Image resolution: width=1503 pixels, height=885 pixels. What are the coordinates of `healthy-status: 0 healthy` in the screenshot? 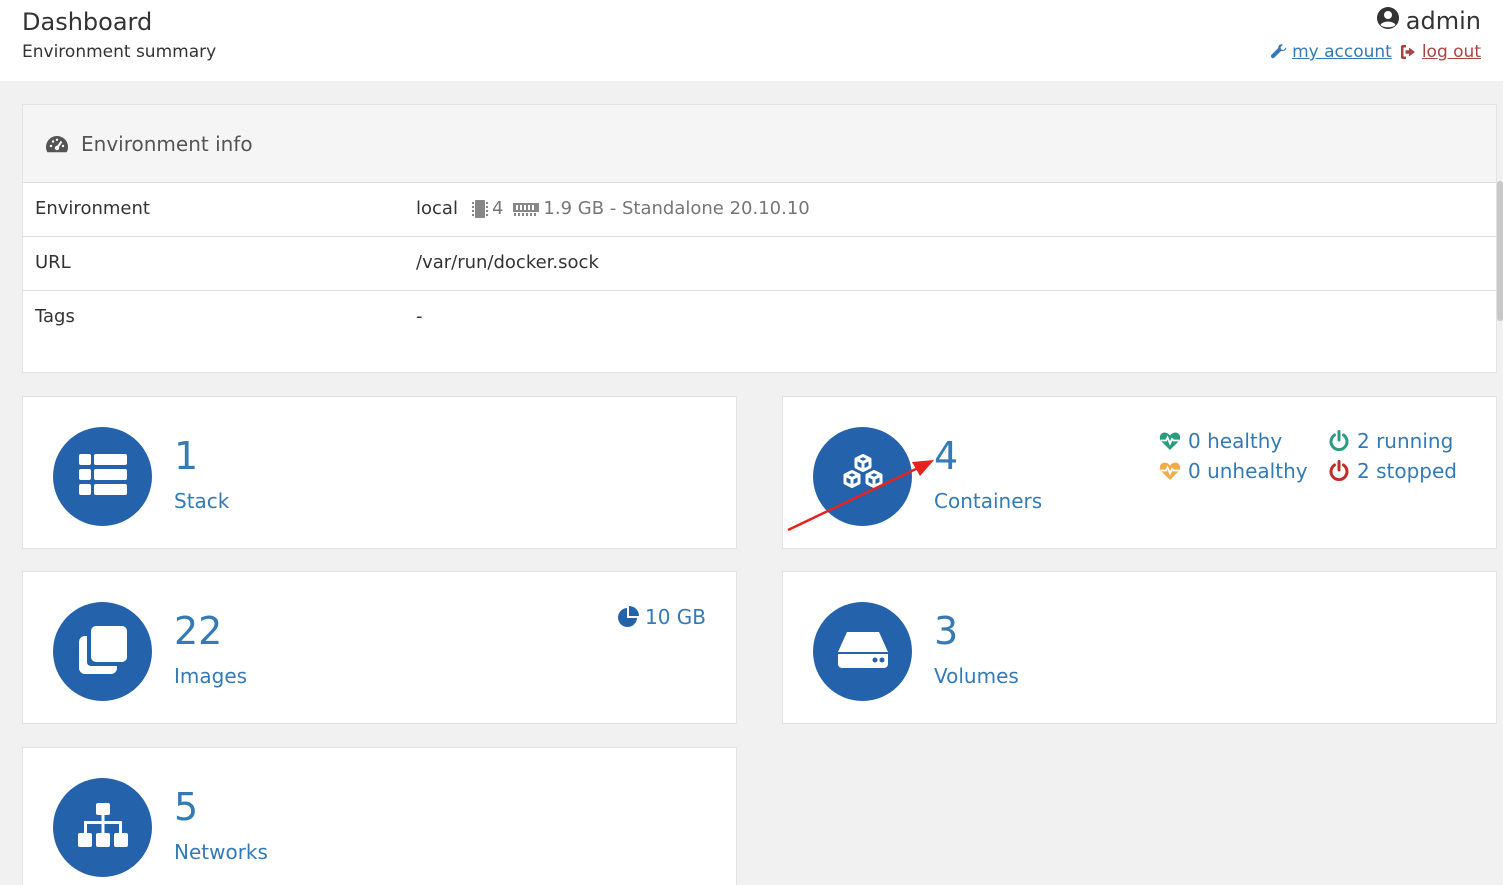 It's located at (1220, 441).